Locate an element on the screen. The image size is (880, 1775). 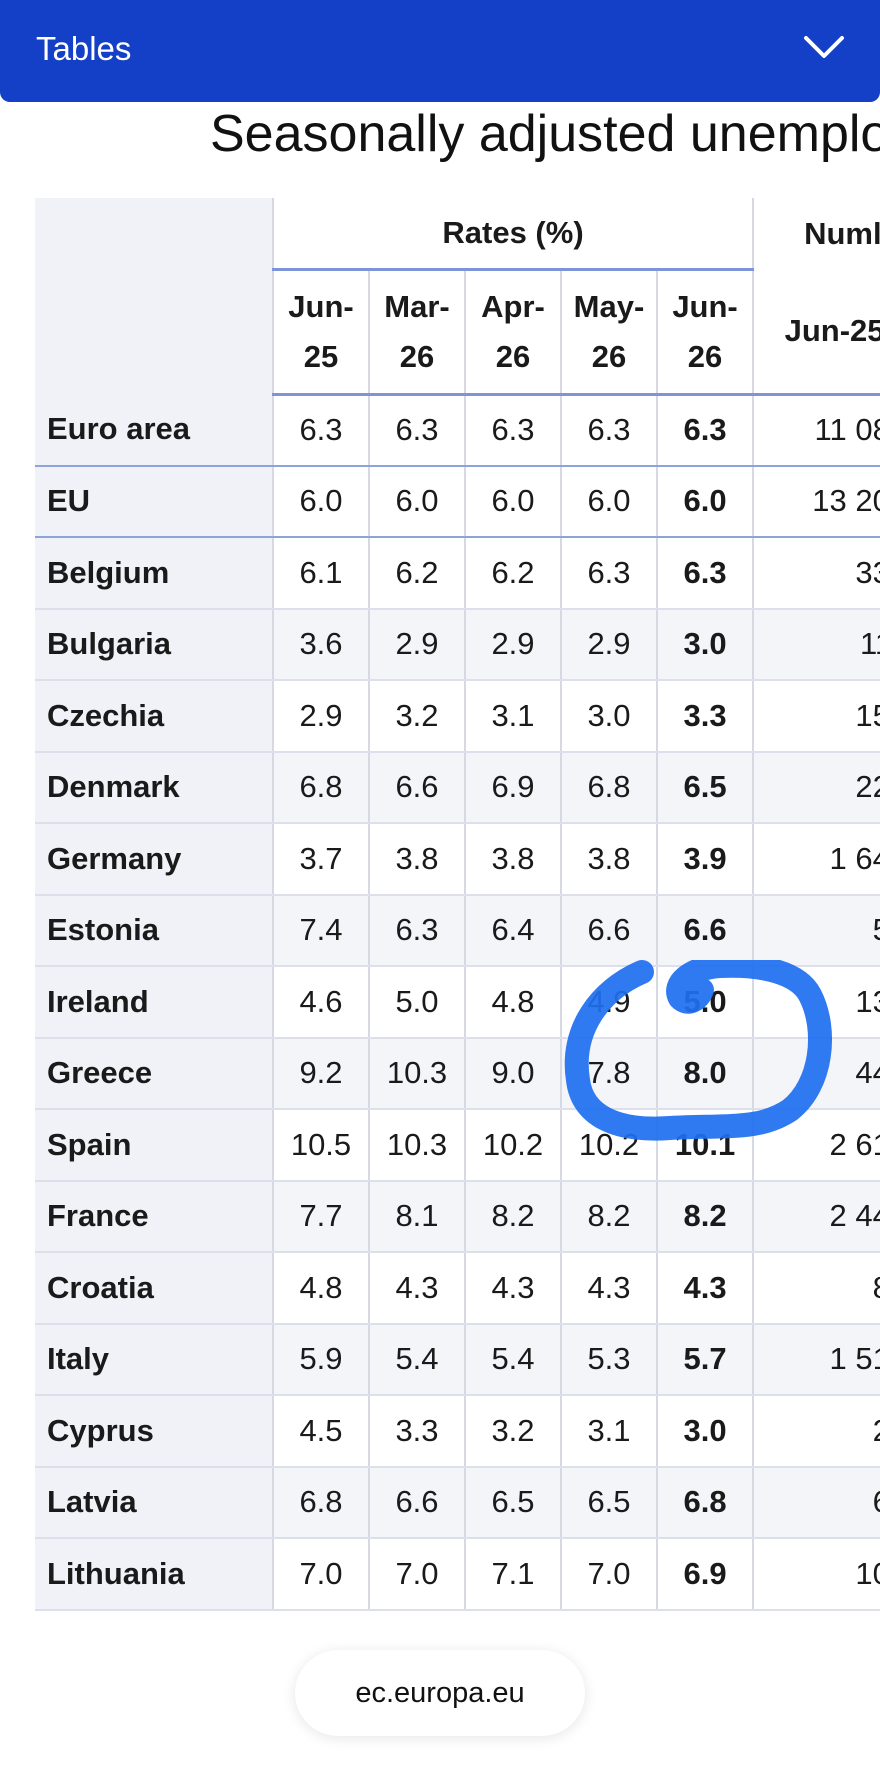
corner-header is located at coordinates (154, 296).